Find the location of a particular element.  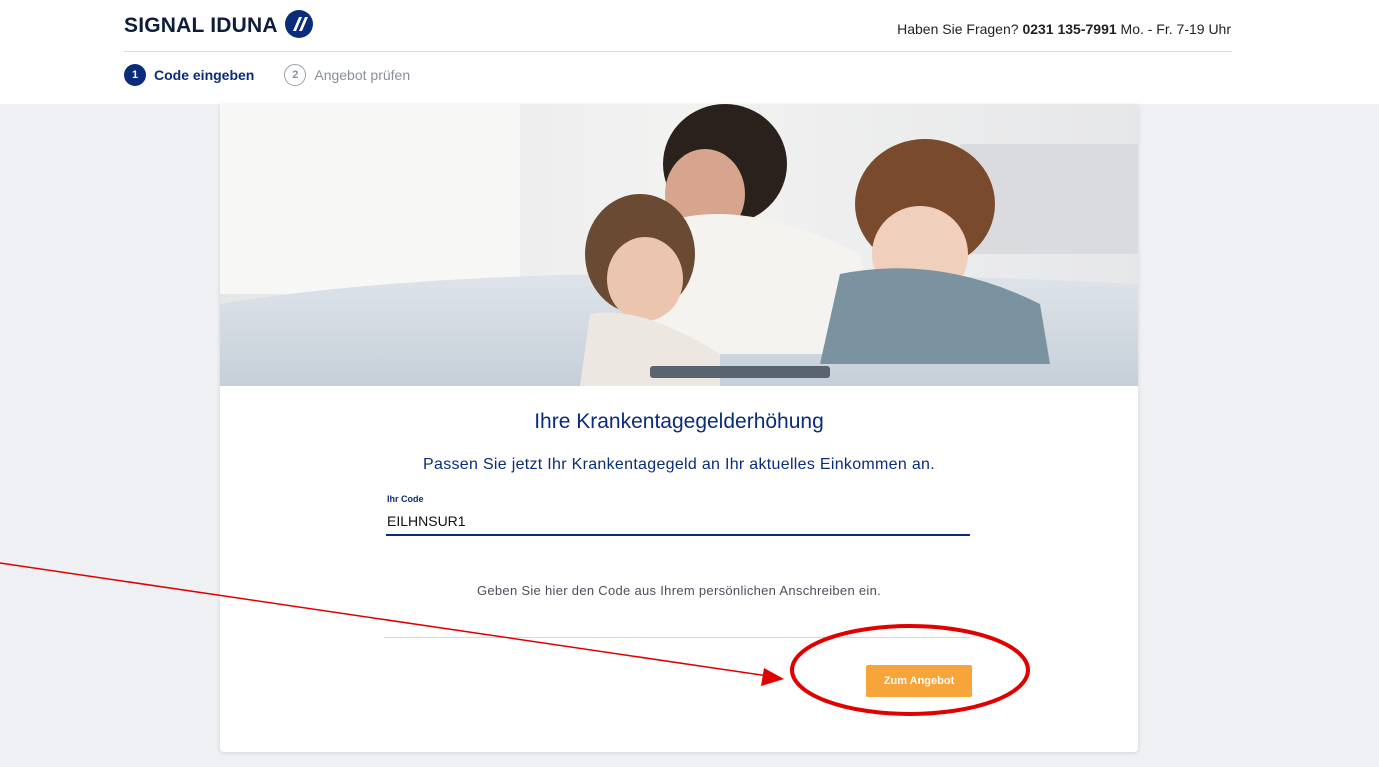

step-code-eingeben: 1 Code eingeben is located at coordinates (189, 75).